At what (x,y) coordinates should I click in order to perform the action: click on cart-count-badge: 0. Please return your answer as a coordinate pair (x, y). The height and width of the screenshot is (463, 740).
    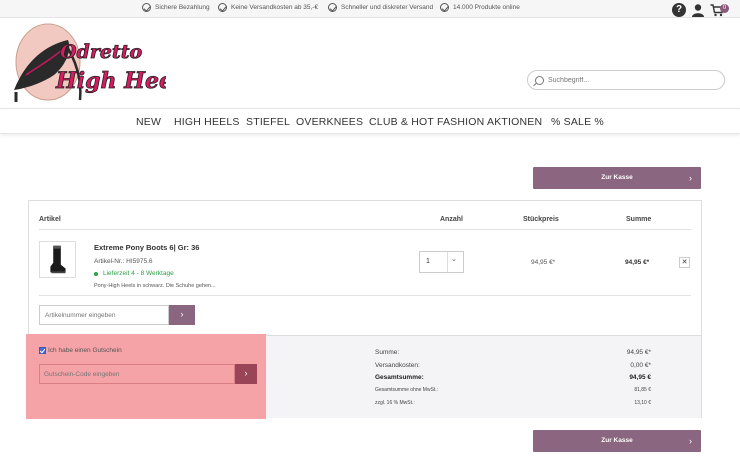
    Looking at the image, I should click on (724, 8).